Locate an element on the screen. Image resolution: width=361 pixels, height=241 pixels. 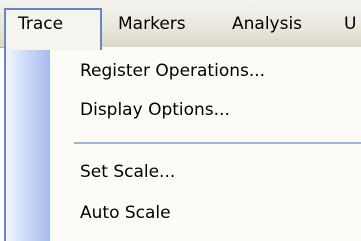
menu-icon-gutter is located at coordinates (28, 144).